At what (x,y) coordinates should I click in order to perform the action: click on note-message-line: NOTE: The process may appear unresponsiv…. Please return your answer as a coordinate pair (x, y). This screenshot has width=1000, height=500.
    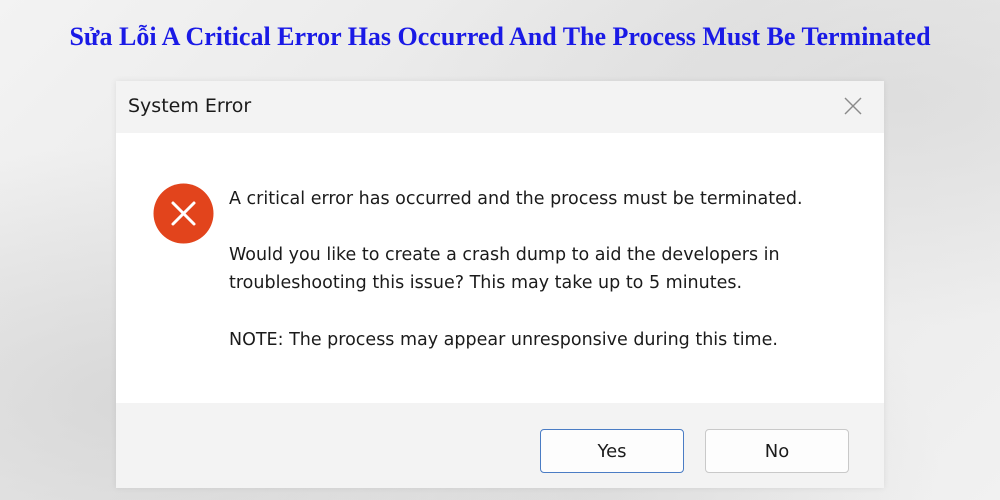
    Looking at the image, I should click on (503, 340).